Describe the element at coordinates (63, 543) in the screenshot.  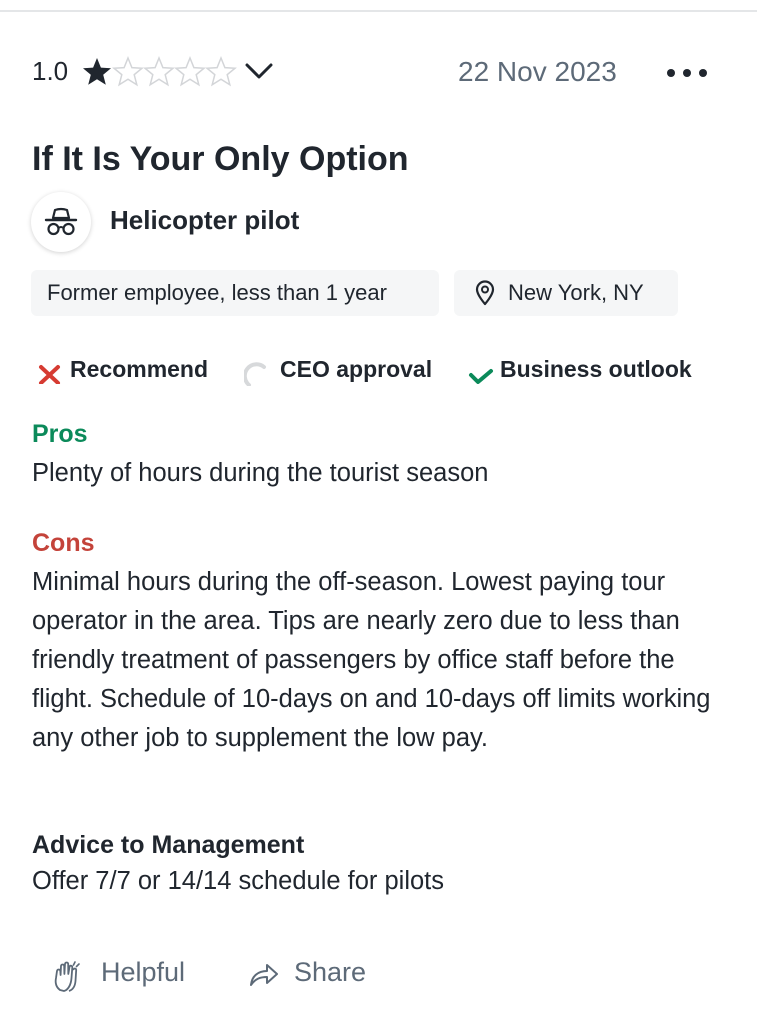
I see `cons-label: Cons` at that location.